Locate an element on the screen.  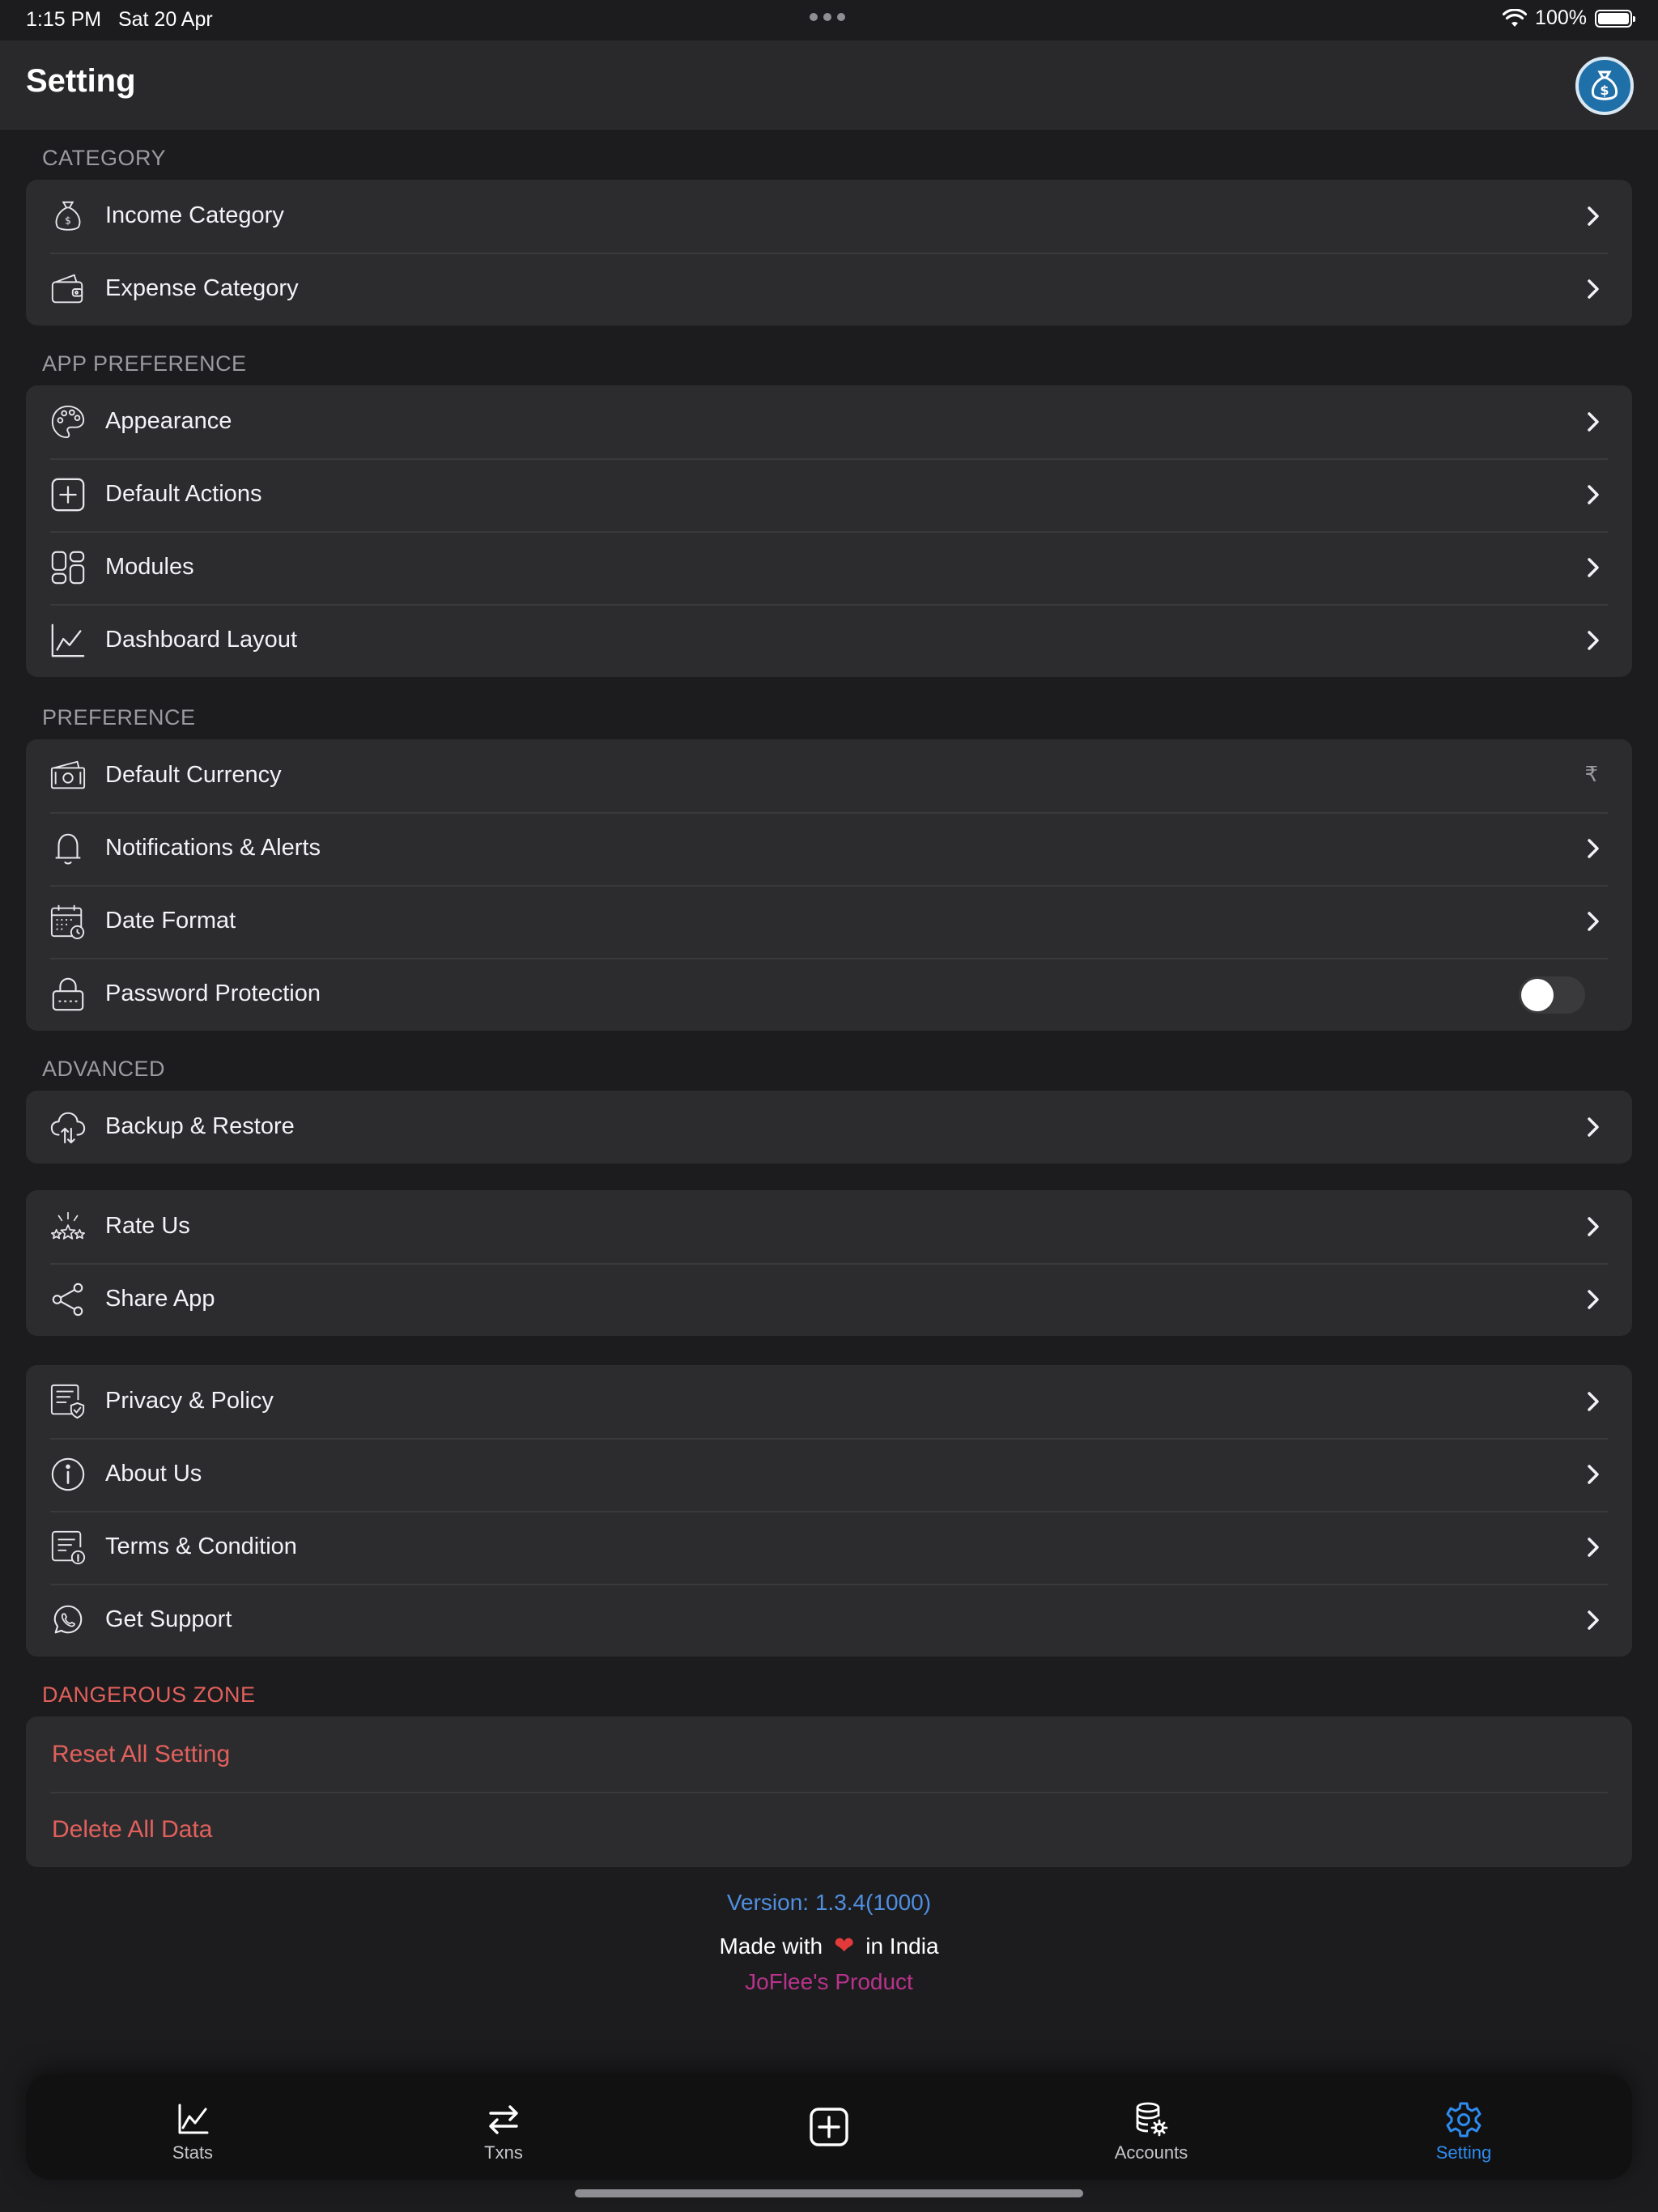
section-header-app-preference: APP PREFERENCE is located at coordinates (144, 364).